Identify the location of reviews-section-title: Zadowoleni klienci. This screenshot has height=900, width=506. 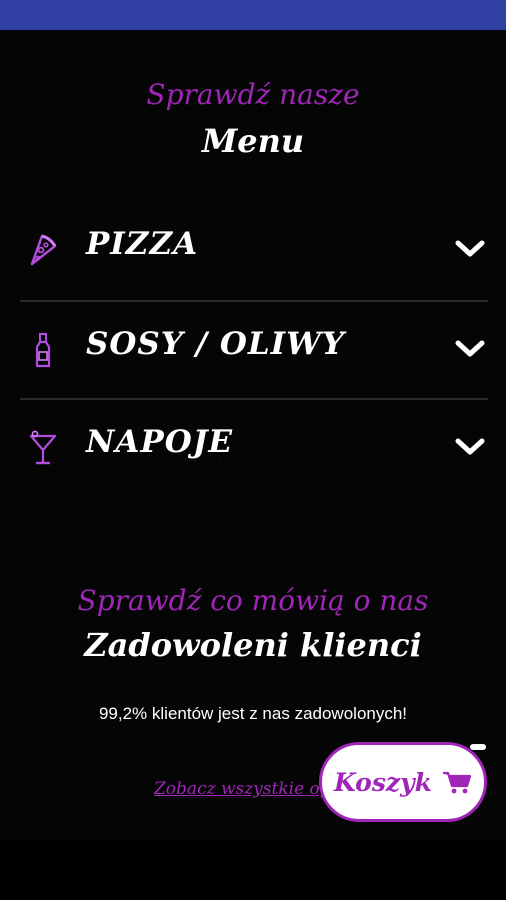
(253, 645).